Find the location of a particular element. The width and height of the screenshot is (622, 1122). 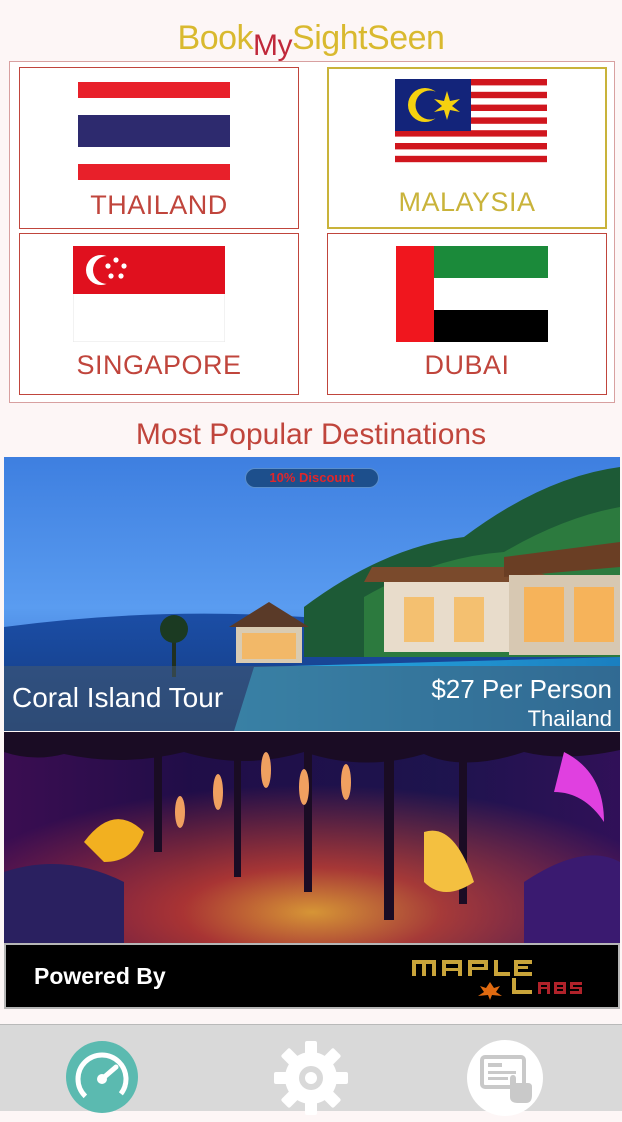

tour-country: Thailand is located at coordinates (569, 718).